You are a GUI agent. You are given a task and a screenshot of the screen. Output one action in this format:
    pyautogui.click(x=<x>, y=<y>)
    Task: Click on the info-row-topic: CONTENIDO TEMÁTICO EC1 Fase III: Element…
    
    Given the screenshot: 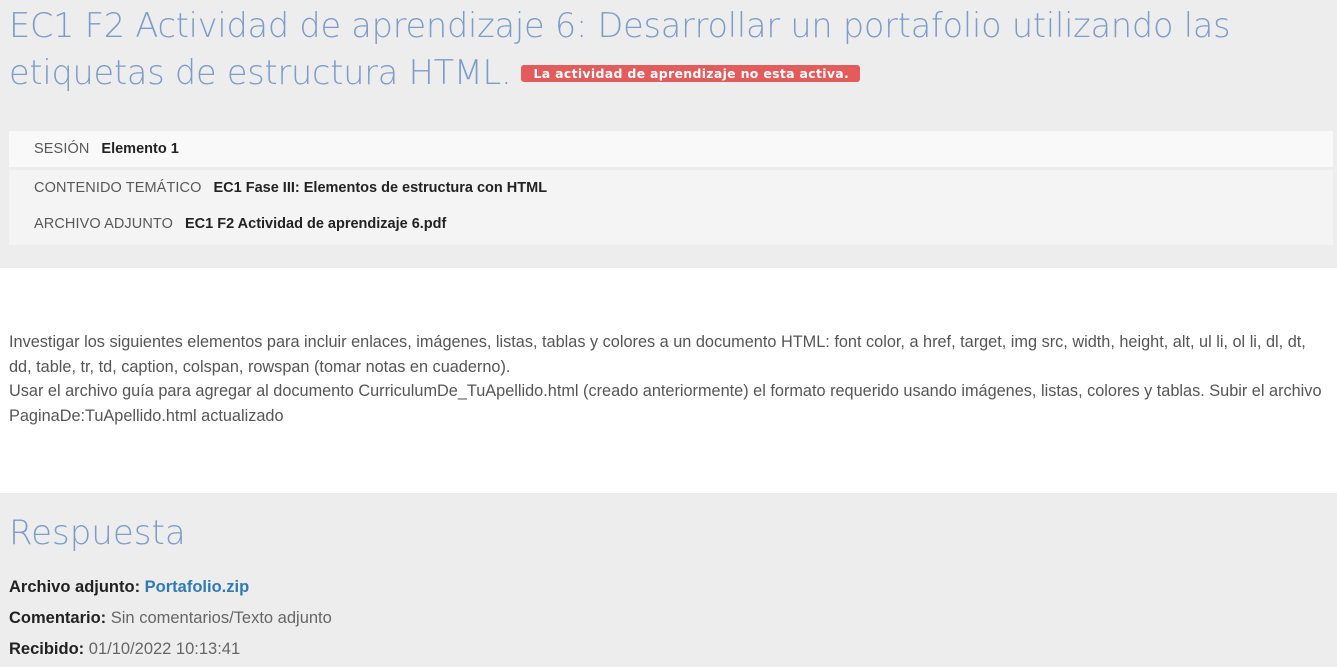 What is the action you would take?
    pyautogui.click(x=671, y=188)
    